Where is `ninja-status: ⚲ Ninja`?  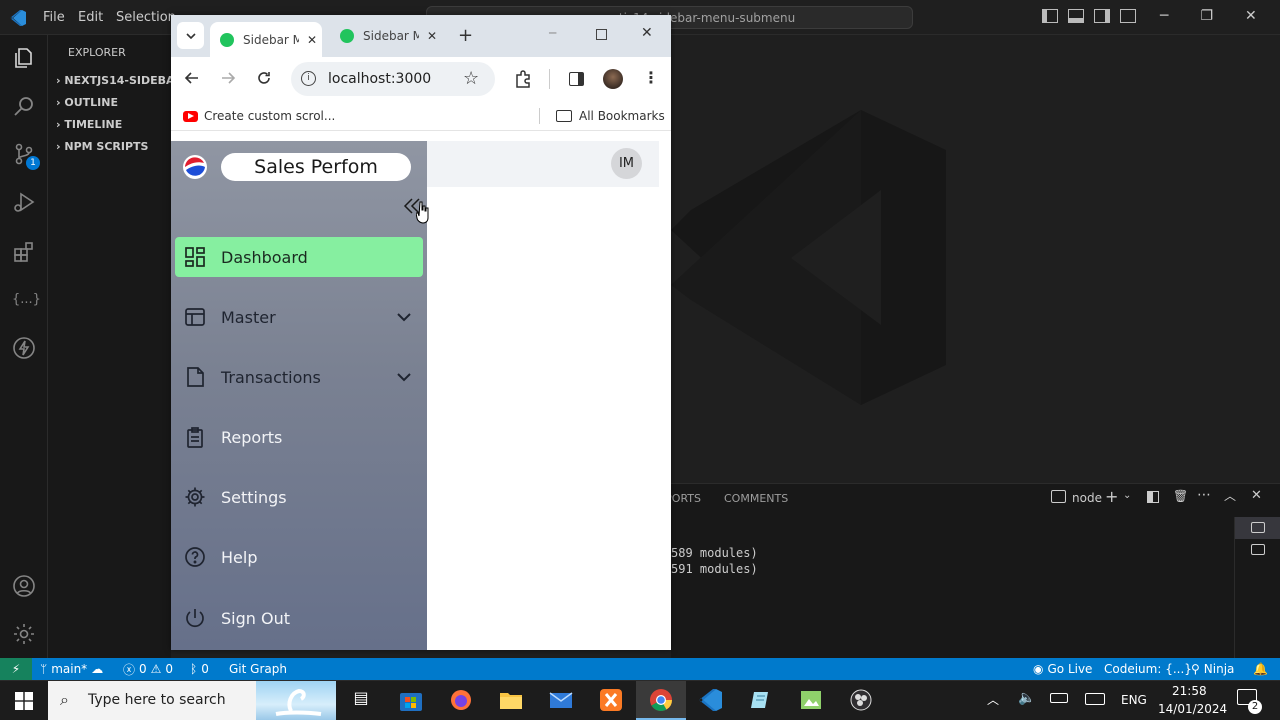 ninja-status: ⚲ Ninja is located at coordinates (1212, 669).